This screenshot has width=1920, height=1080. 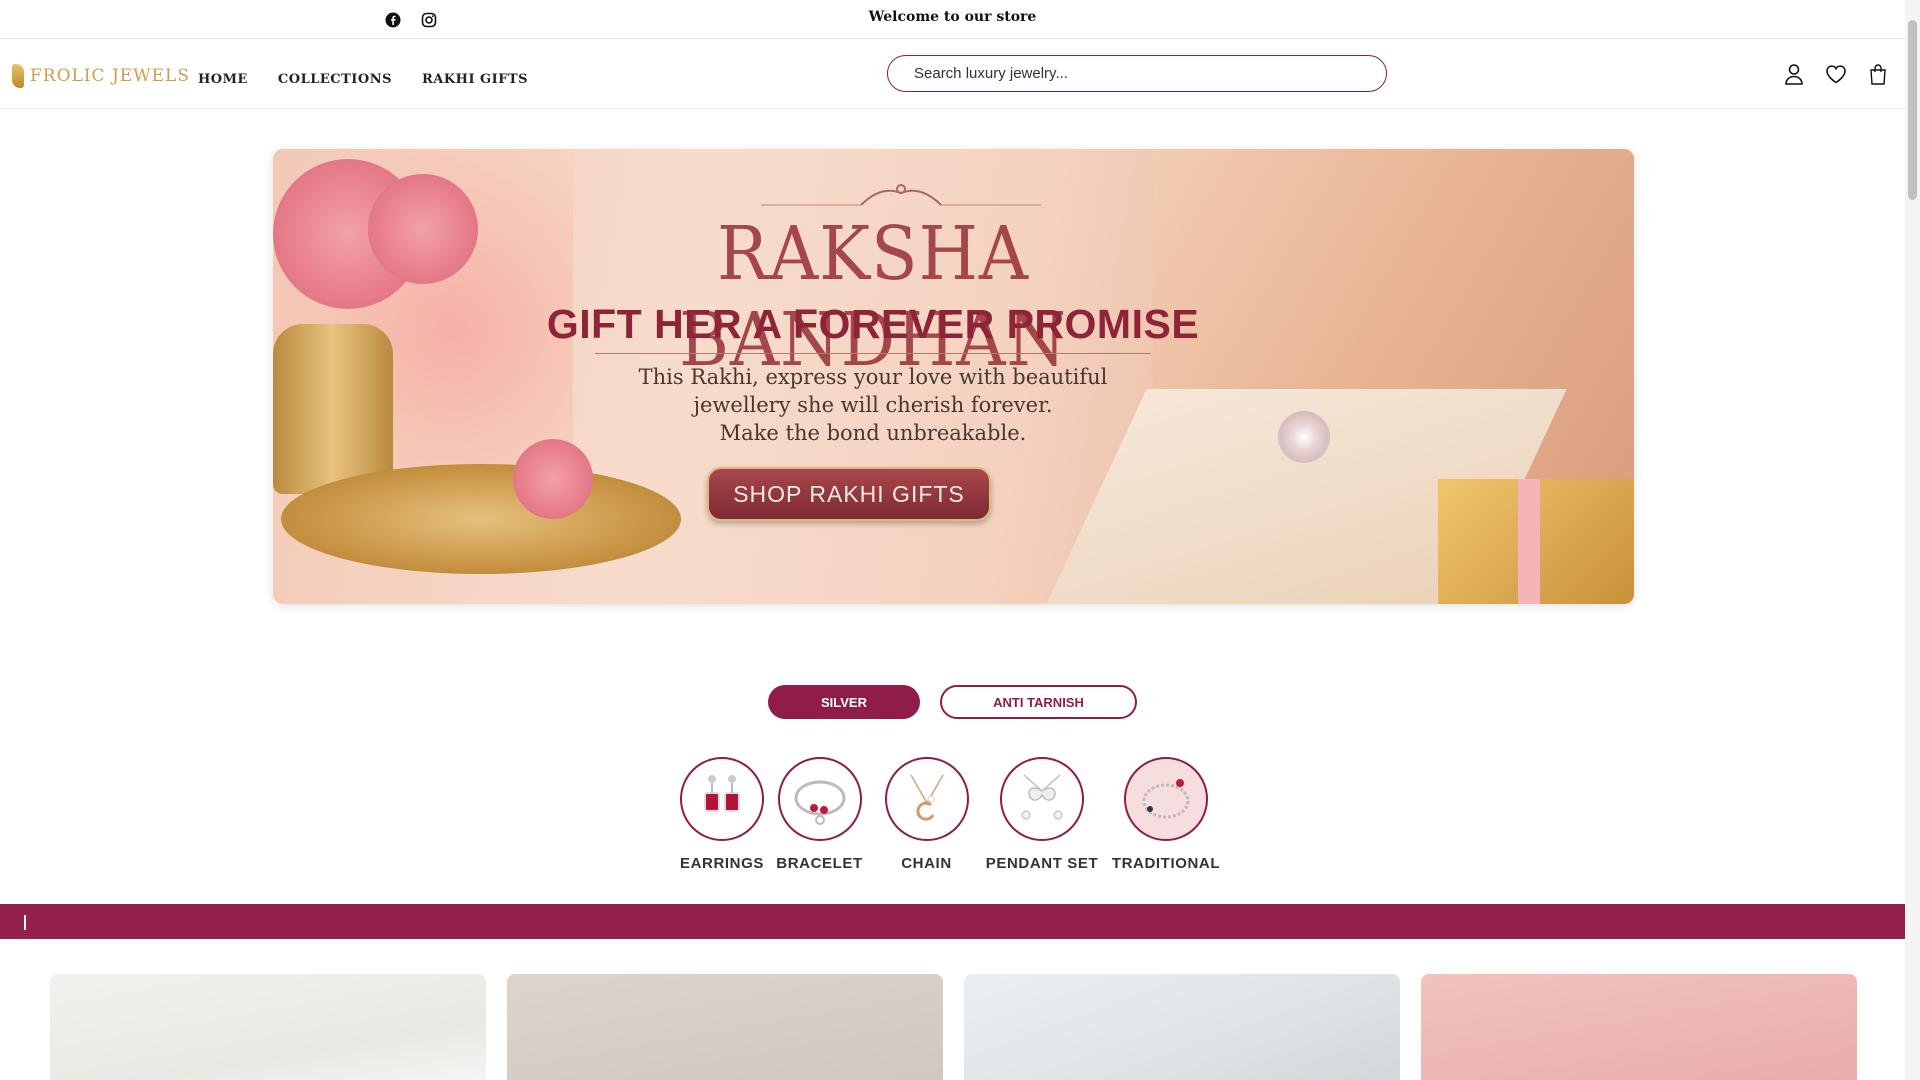 I want to click on category-label: EARRINGS, so click(x=722, y=863).